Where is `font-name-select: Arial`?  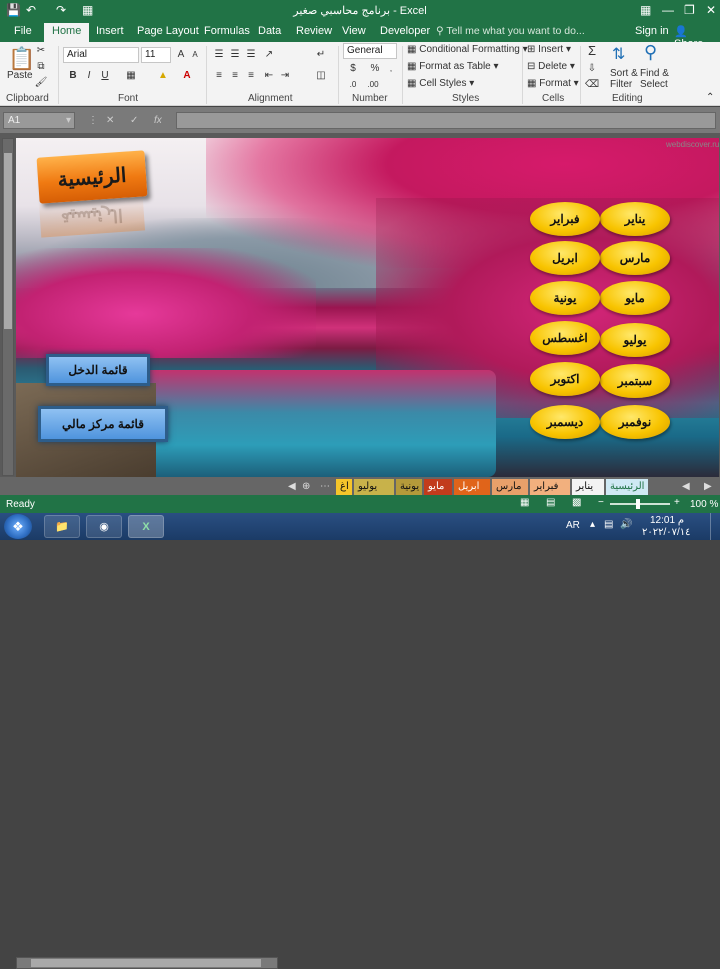
font-name-select: Arial is located at coordinates (101, 55).